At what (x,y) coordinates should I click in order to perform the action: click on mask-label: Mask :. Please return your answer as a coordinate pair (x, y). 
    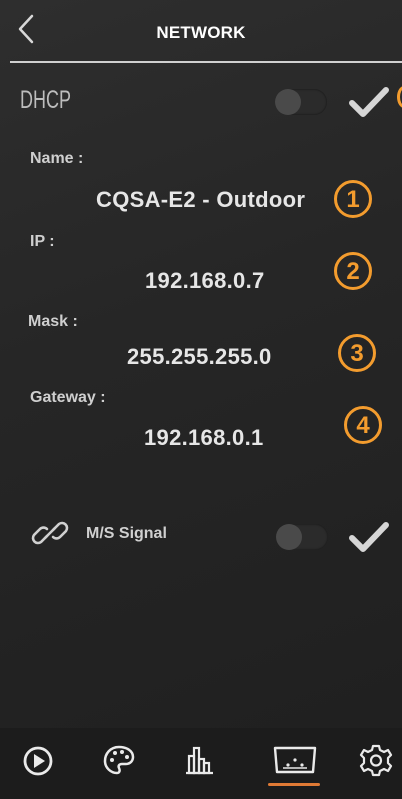
    Looking at the image, I should click on (53, 321).